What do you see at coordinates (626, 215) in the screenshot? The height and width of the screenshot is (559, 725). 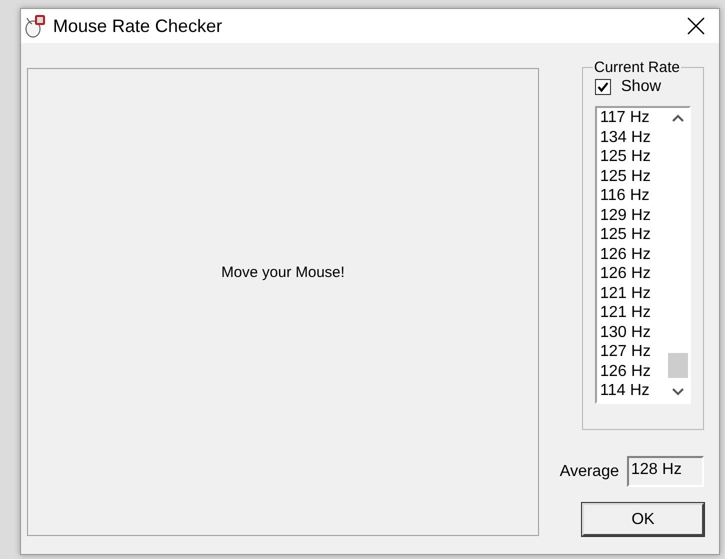 I see `rate-item: 129 Hz` at bounding box center [626, 215].